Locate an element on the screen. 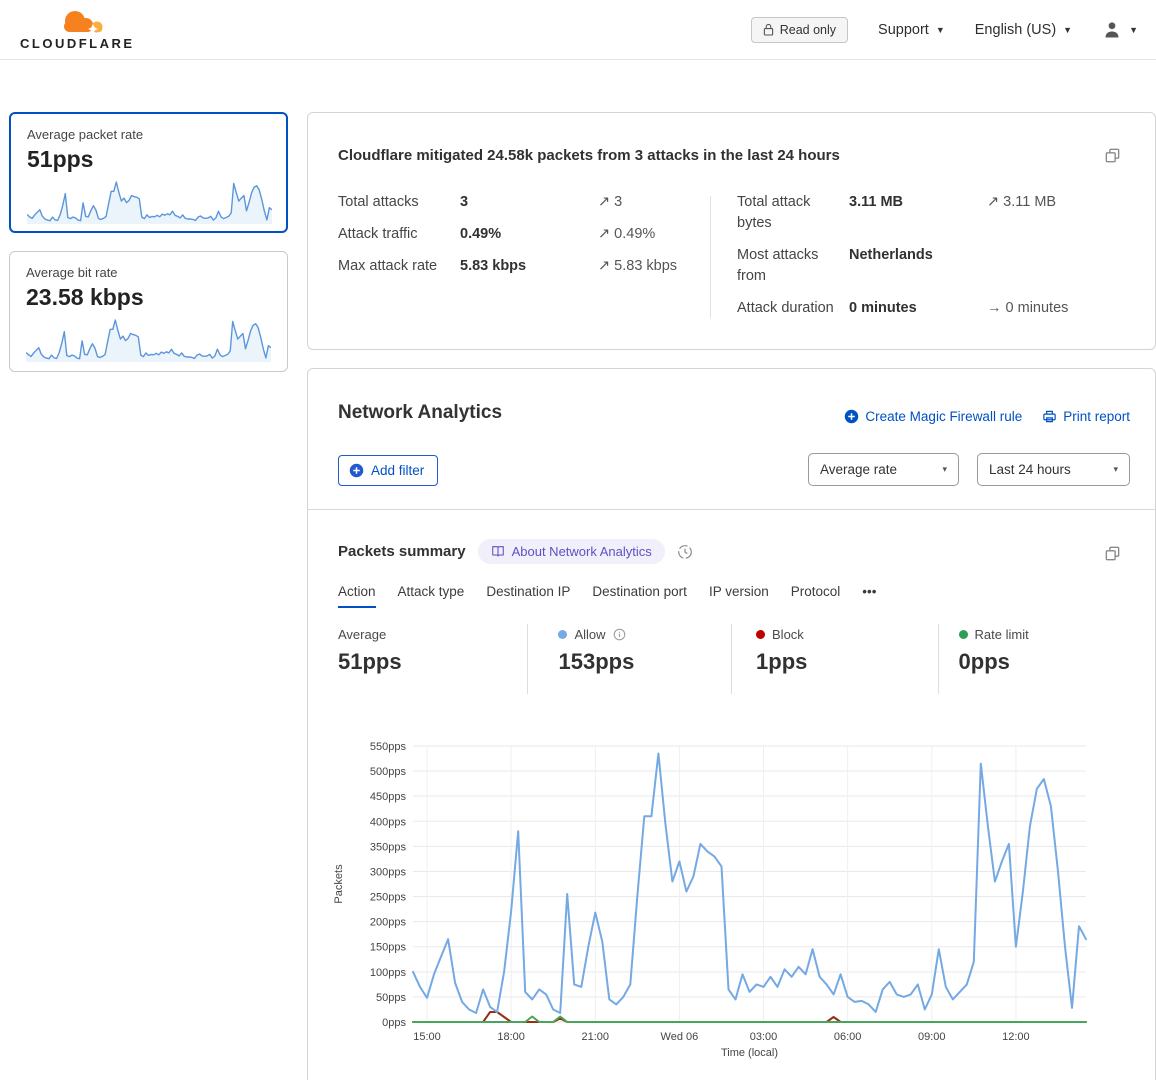  tab-destination-ip: Destination IP is located at coordinates (528, 596).